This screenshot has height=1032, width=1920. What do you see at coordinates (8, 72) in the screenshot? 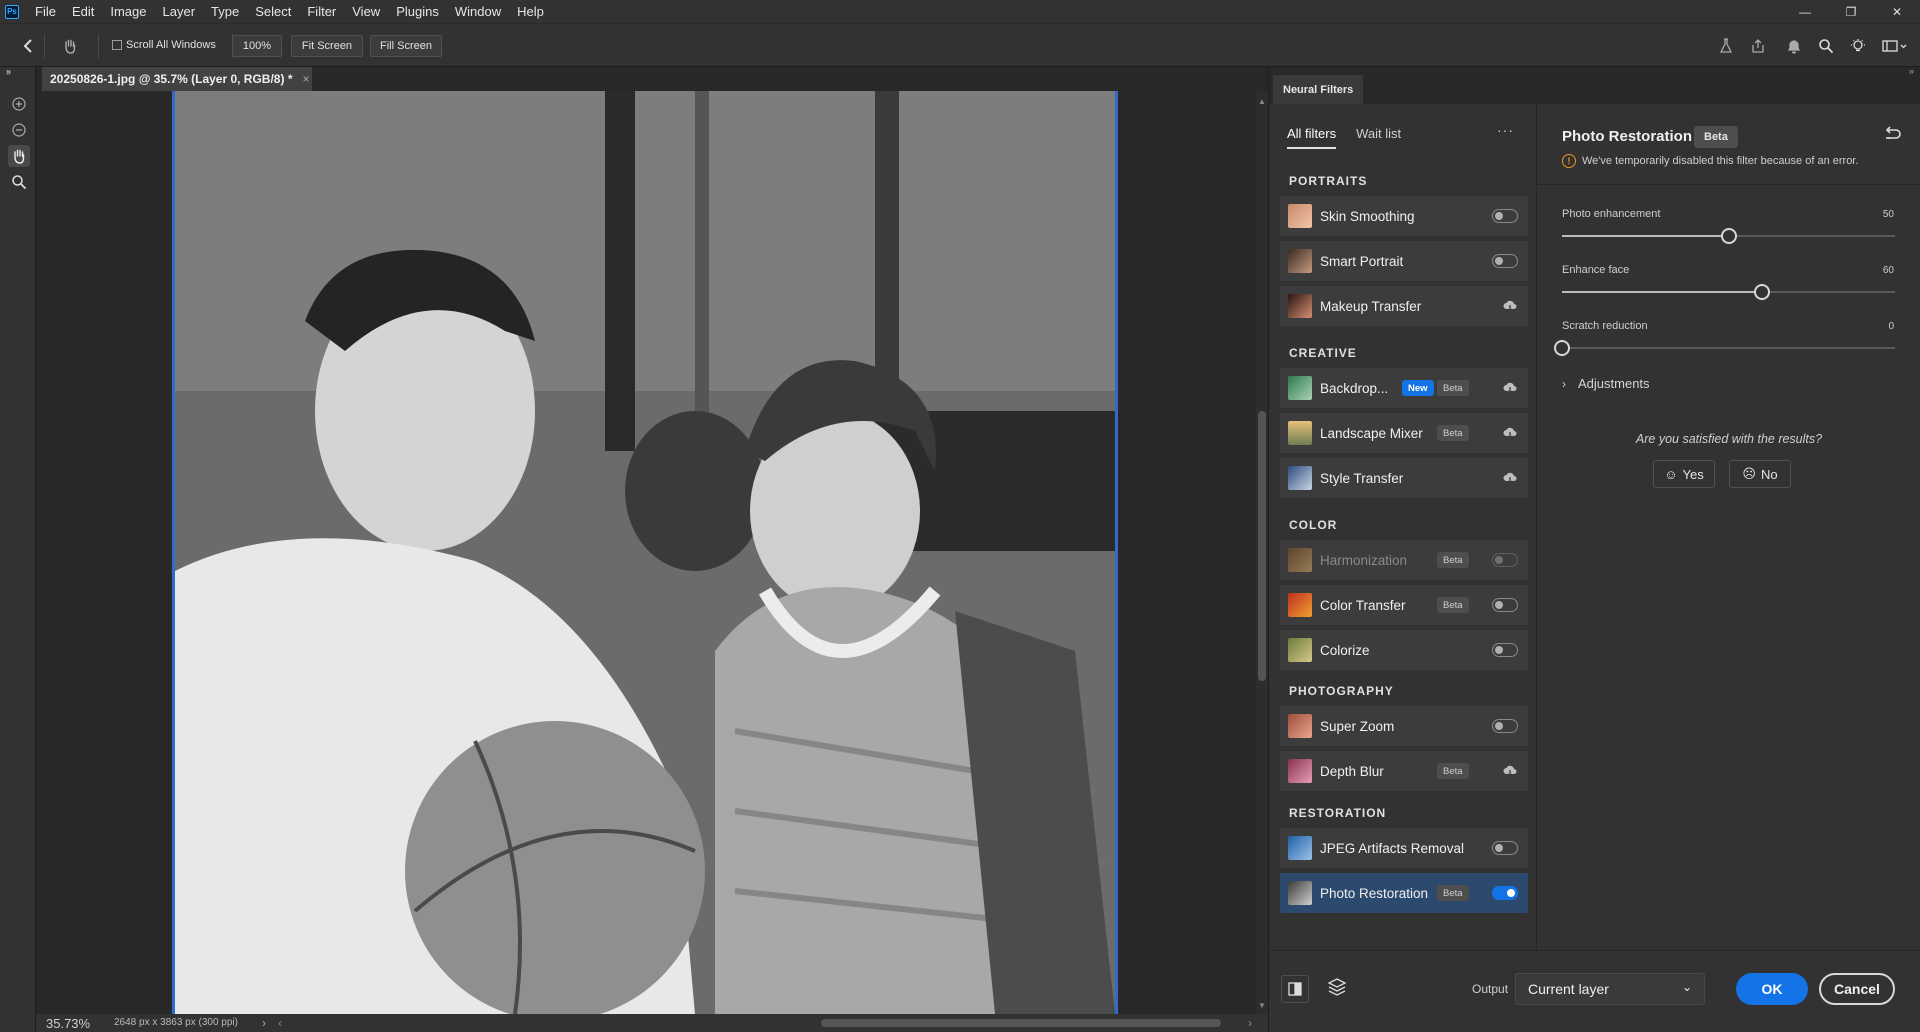
I see `expand-icon: »` at bounding box center [8, 72].